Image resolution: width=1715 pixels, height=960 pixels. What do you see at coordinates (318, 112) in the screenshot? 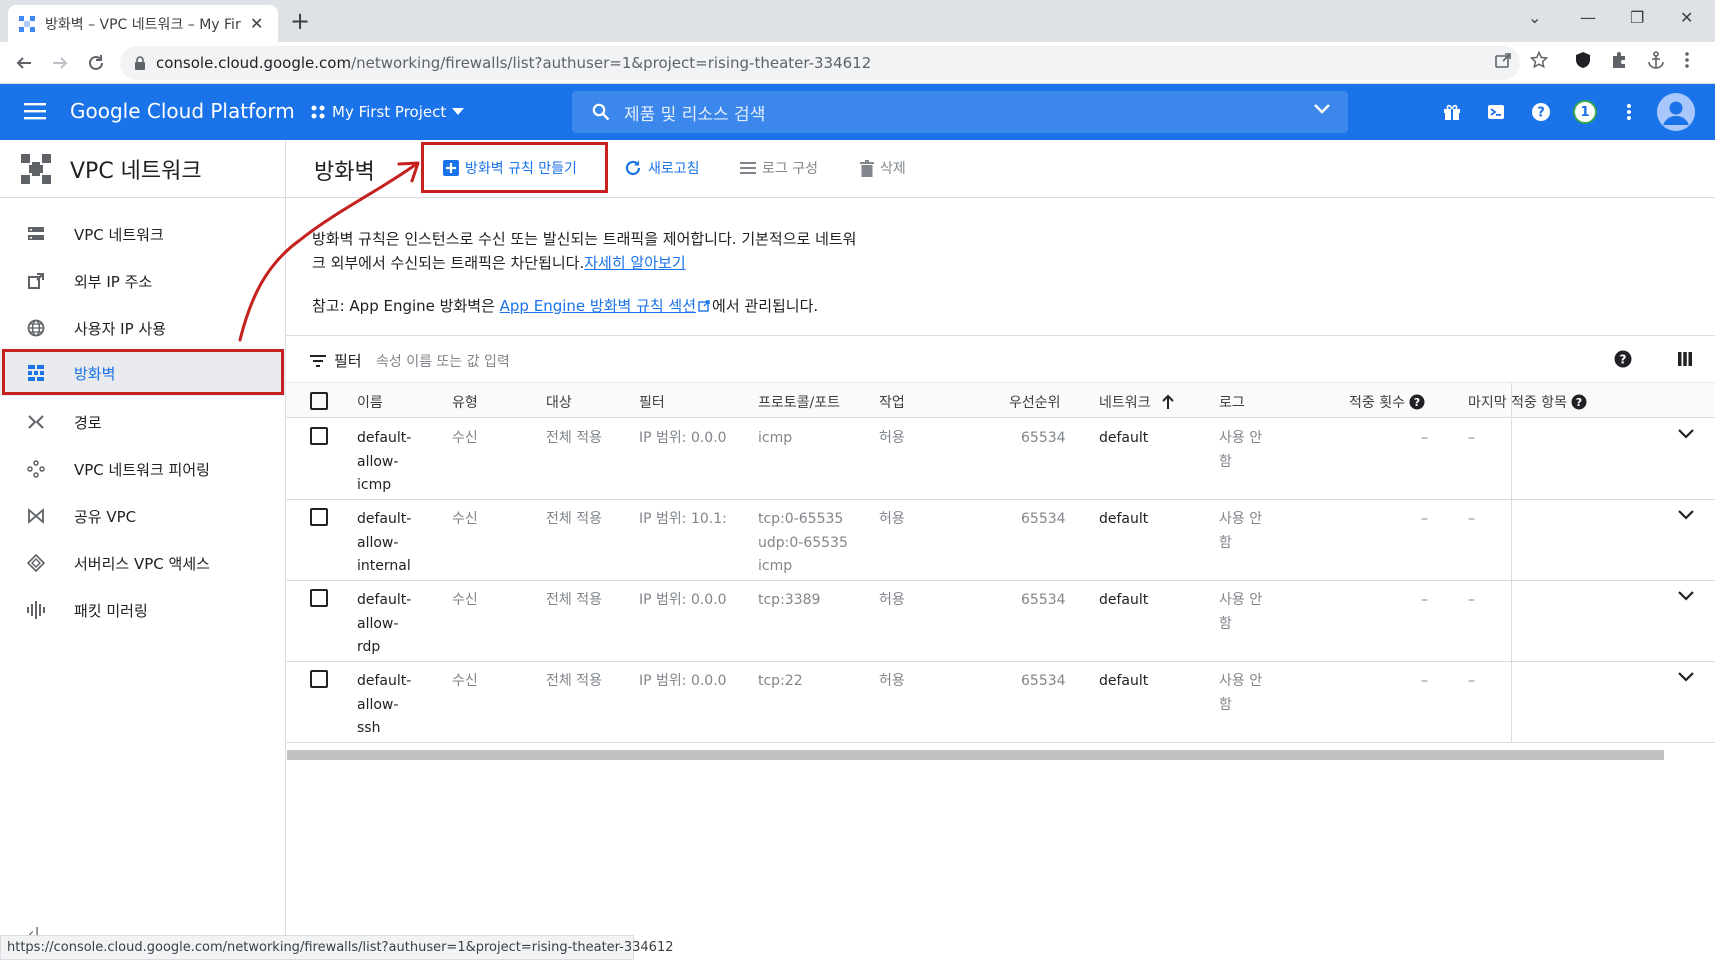
I see `project-hierarchy-icon` at bounding box center [318, 112].